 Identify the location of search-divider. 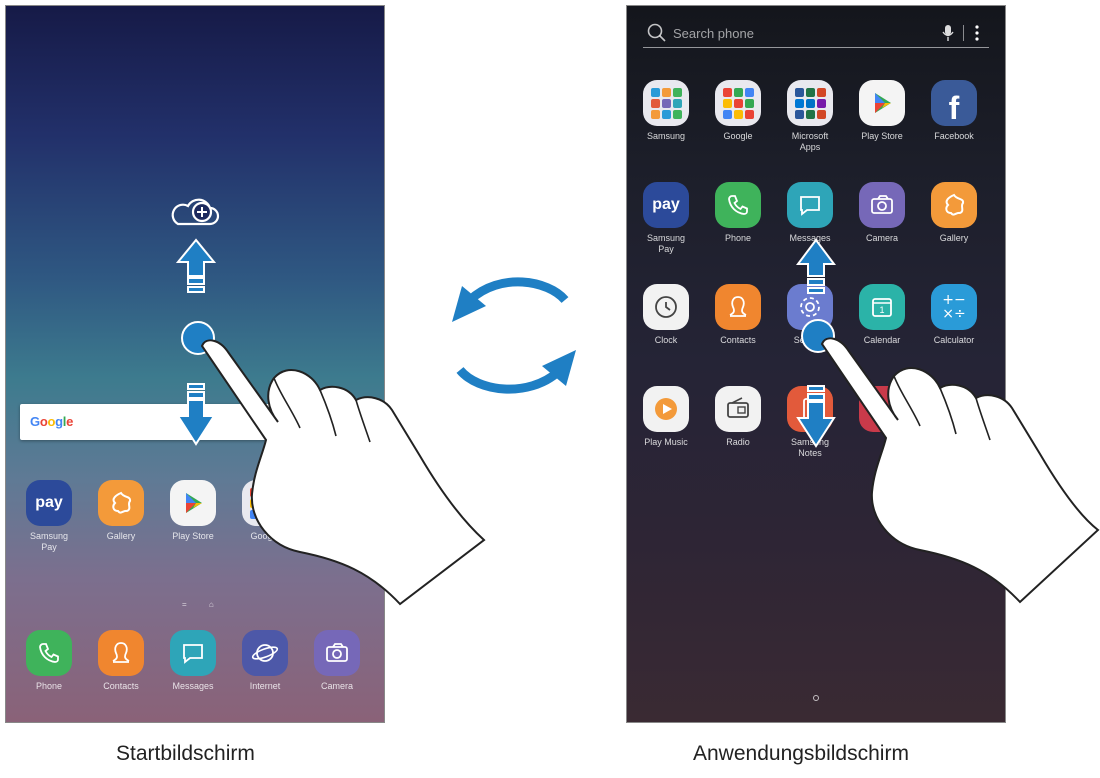
(963, 33).